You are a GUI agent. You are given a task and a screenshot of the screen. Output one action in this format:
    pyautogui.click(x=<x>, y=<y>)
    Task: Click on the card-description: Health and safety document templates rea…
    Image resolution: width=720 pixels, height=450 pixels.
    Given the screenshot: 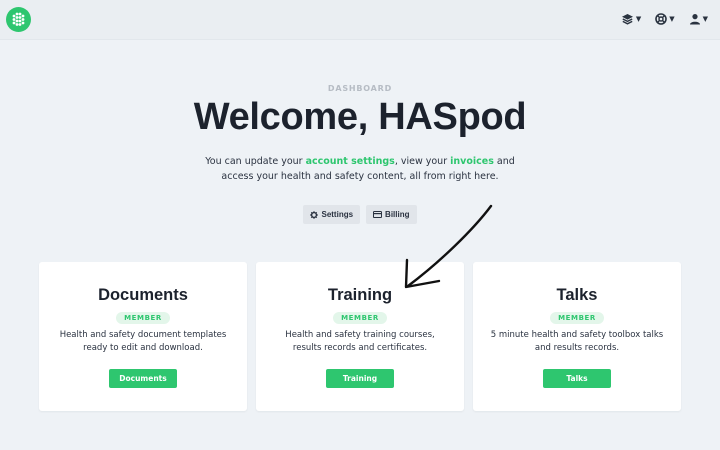 What is the action you would take?
    pyautogui.click(x=143, y=341)
    